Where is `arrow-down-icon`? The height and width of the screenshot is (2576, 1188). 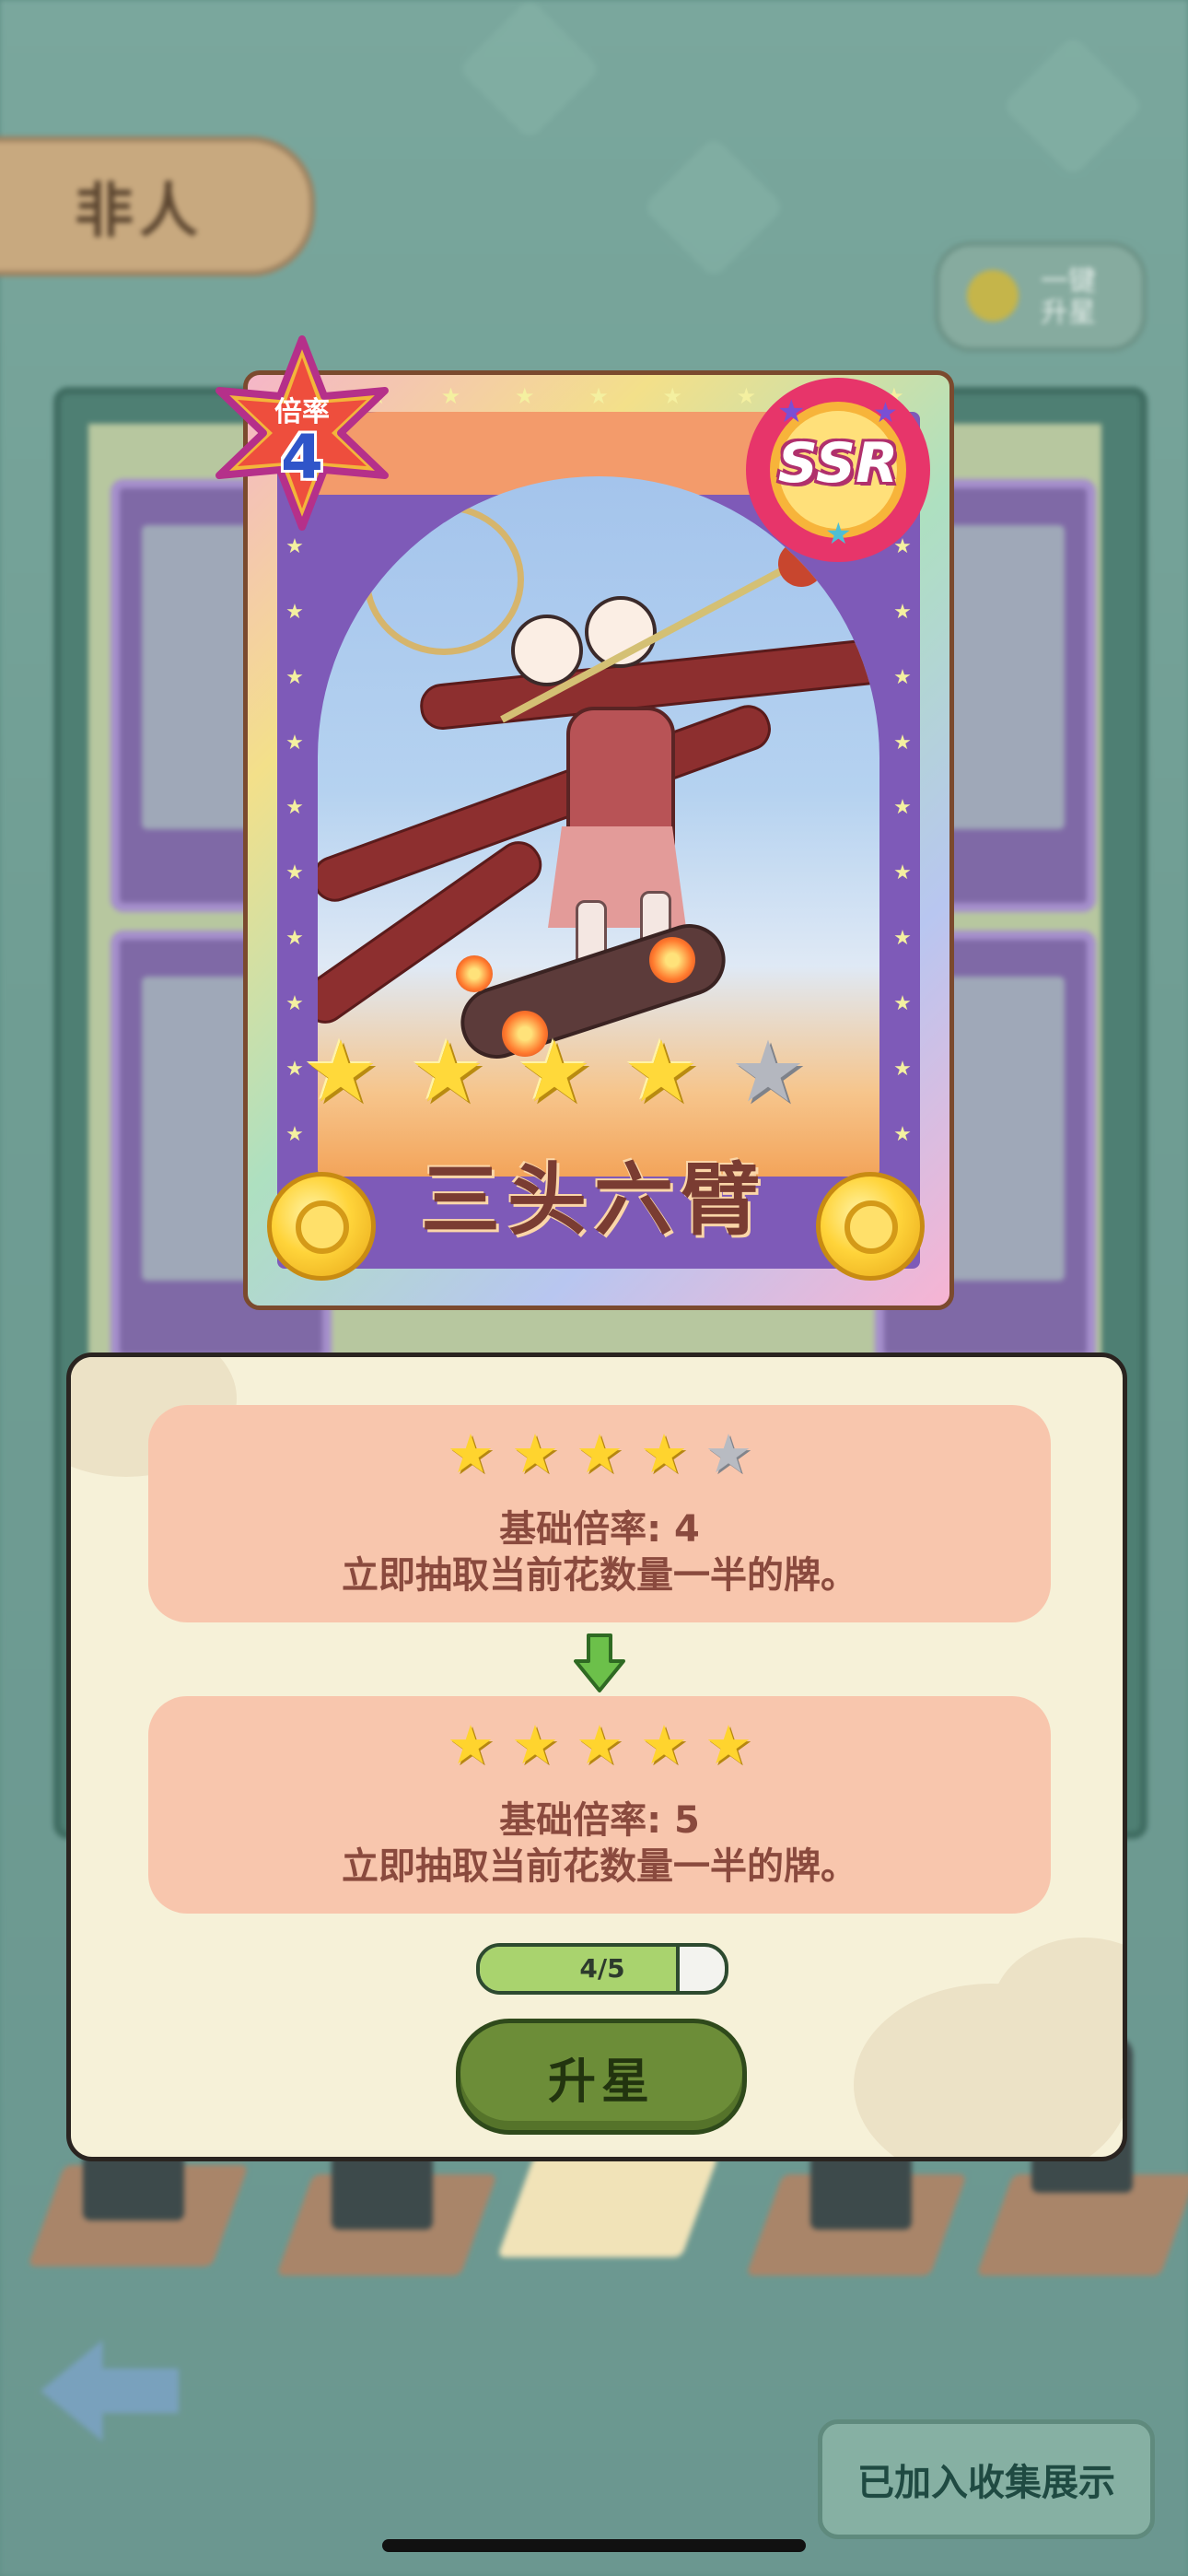
arrow-down-icon is located at coordinates (599, 1662).